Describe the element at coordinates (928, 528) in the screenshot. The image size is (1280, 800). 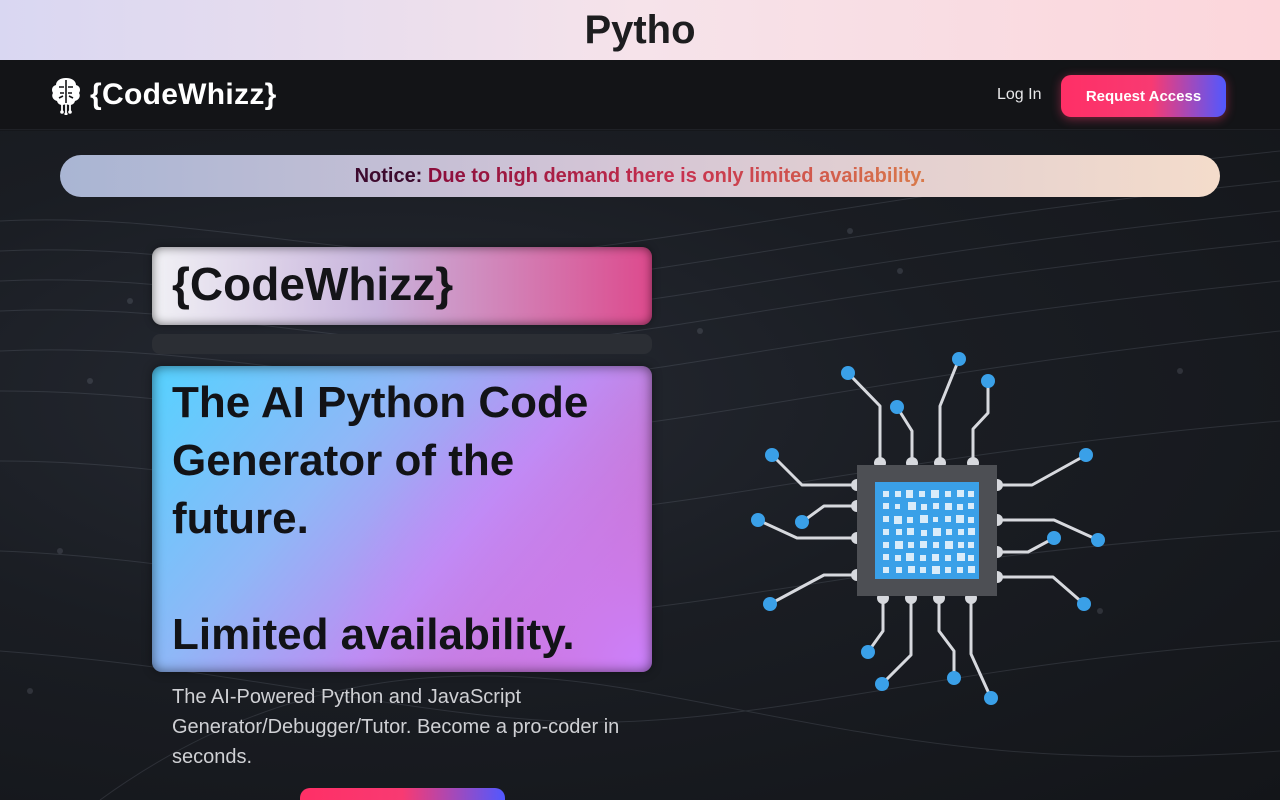
I see `cpu-chip-icon` at that location.